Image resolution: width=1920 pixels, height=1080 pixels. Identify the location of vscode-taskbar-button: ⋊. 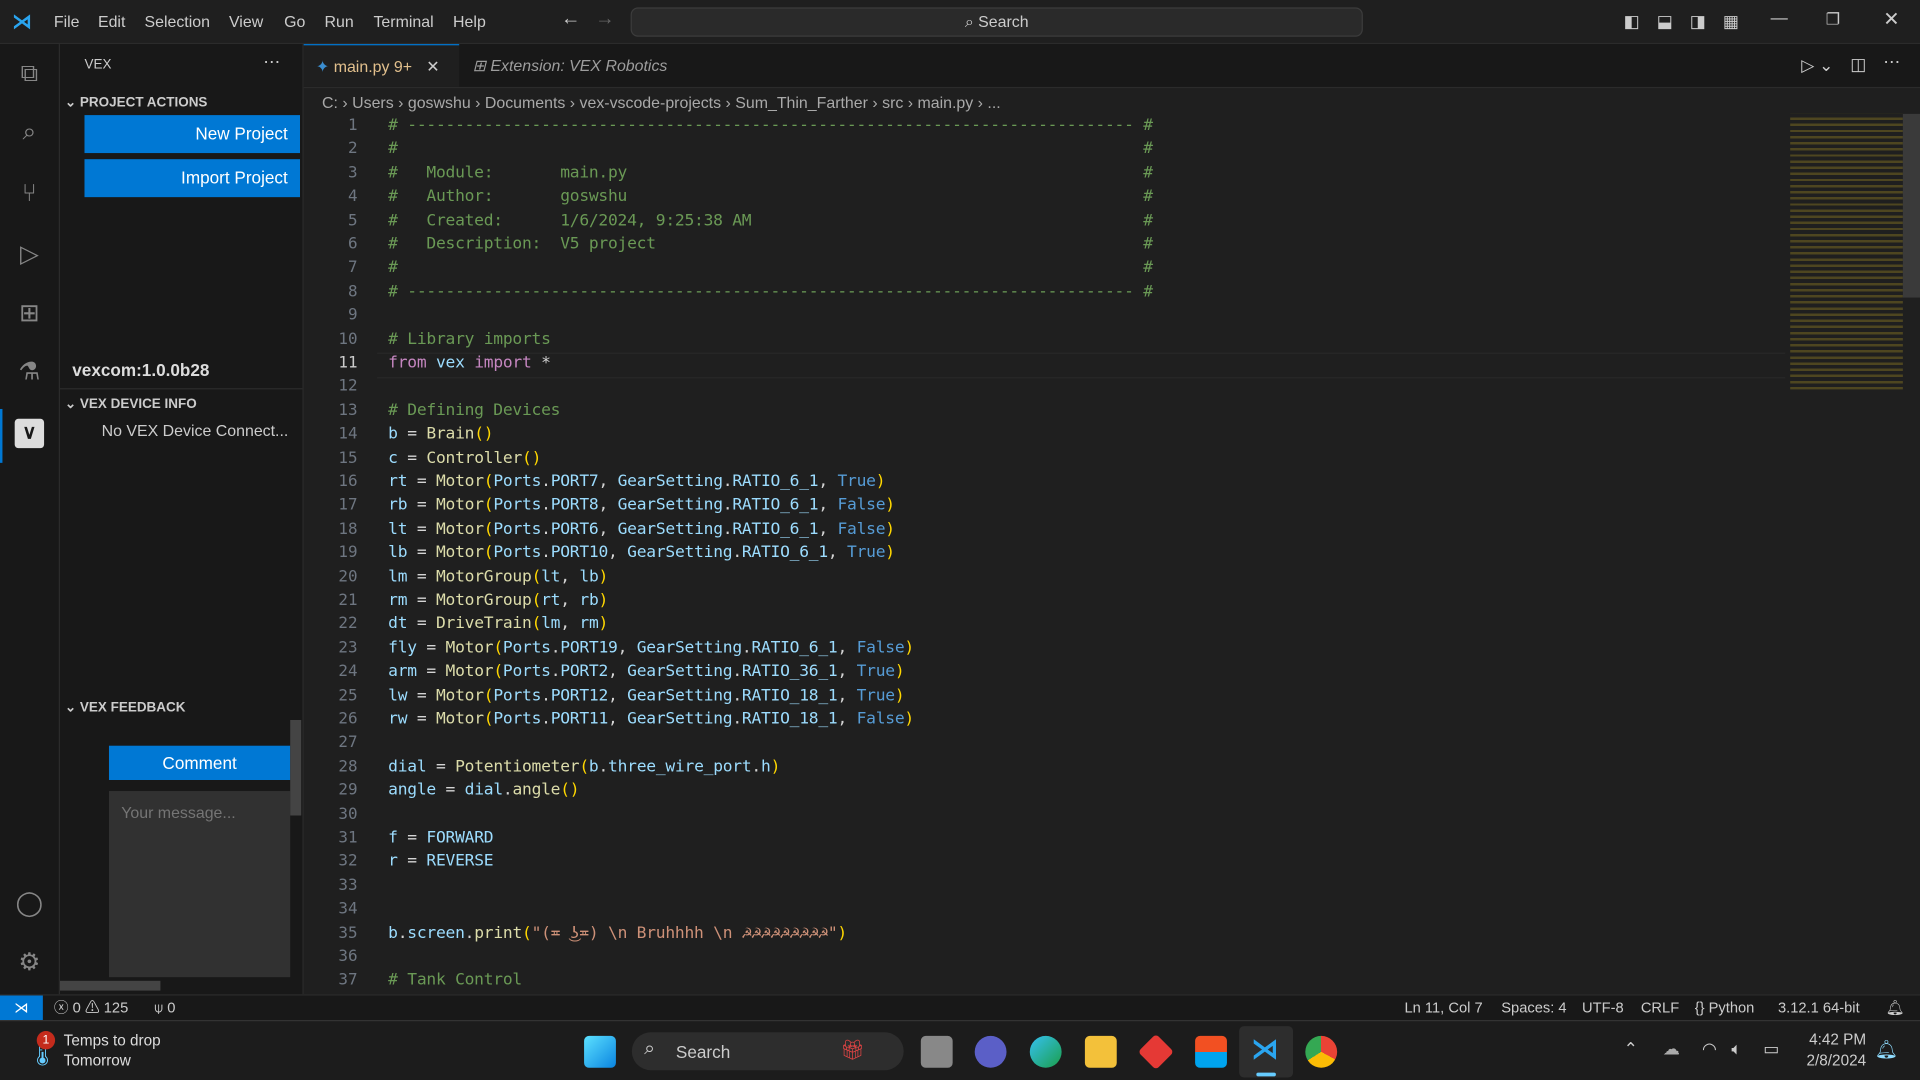
(1266, 1052).